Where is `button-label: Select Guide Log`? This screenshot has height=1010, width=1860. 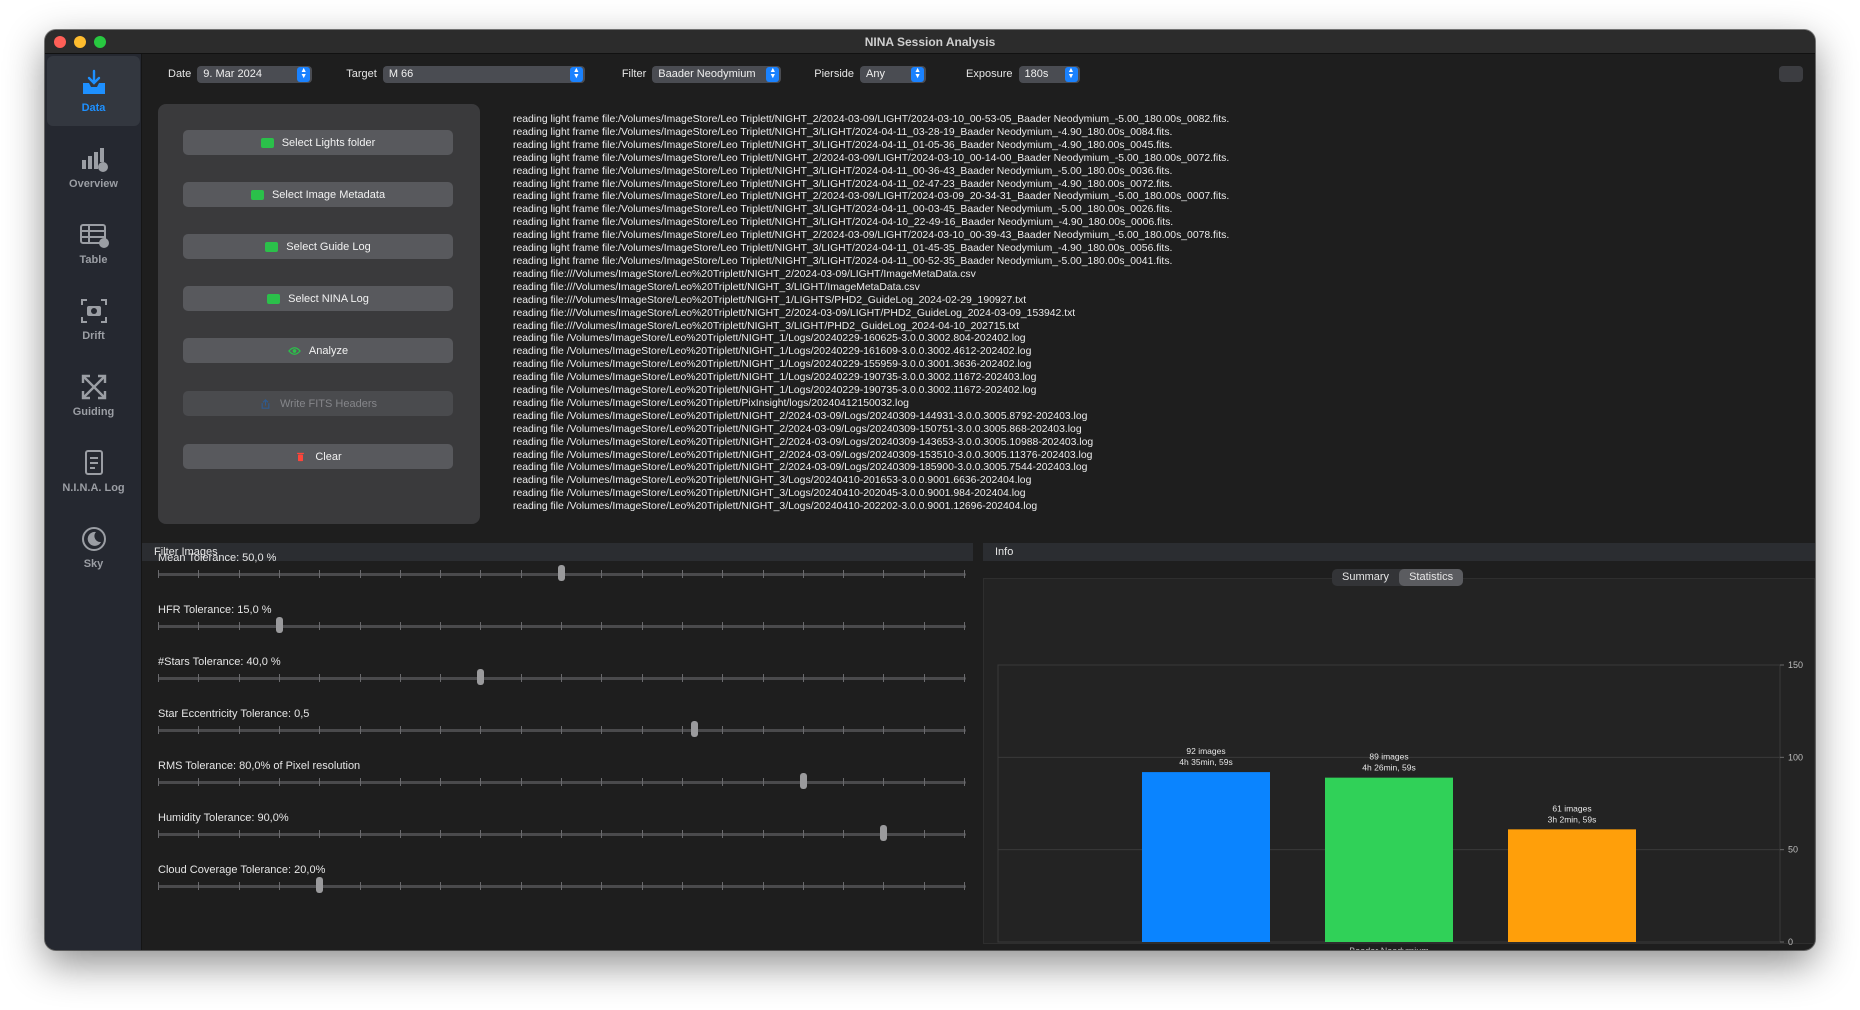
button-label: Select Guide Log is located at coordinates (328, 246).